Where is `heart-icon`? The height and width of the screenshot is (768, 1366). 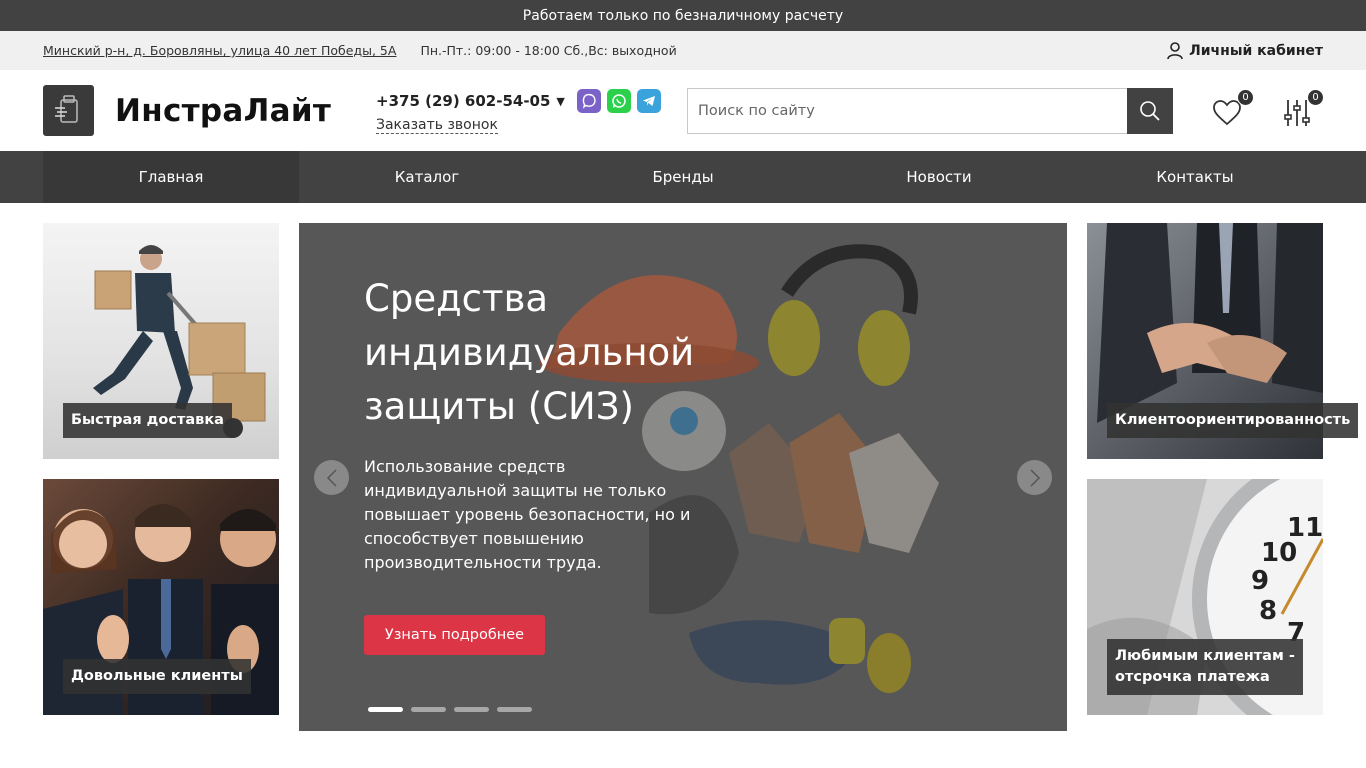 heart-icon is located at coordinates (1227, 113).